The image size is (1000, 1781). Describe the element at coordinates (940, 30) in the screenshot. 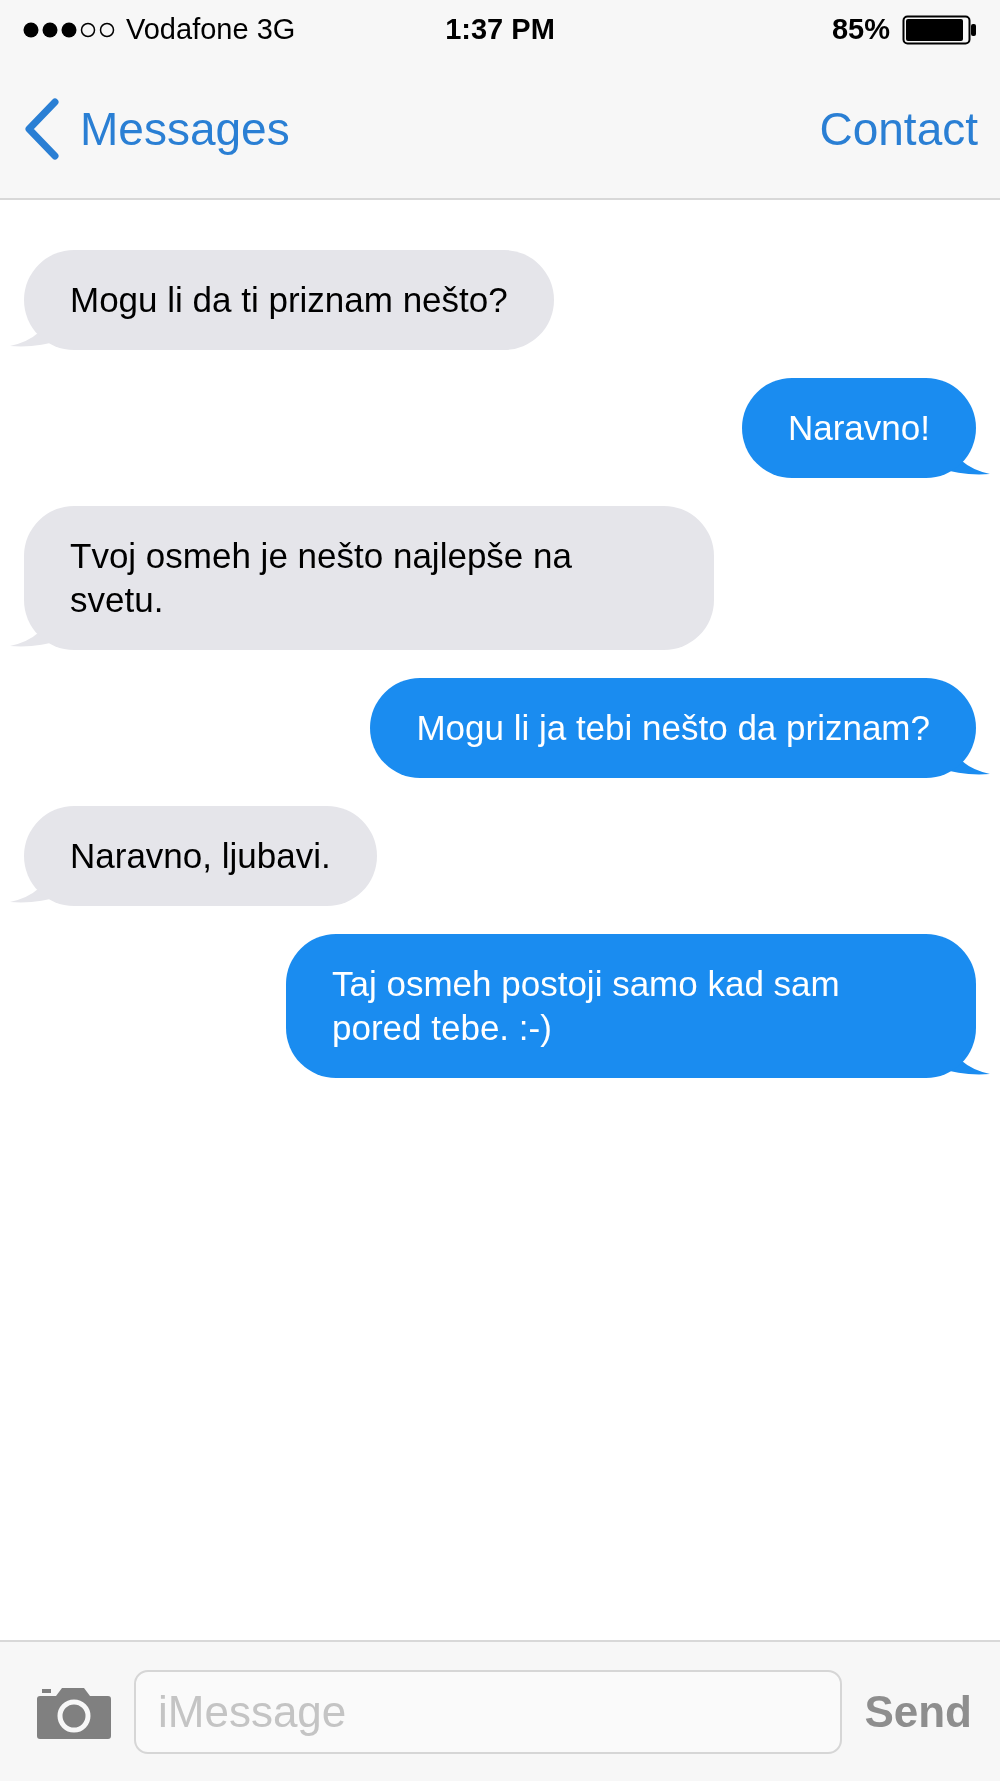

I see `battery-icon` at that location.